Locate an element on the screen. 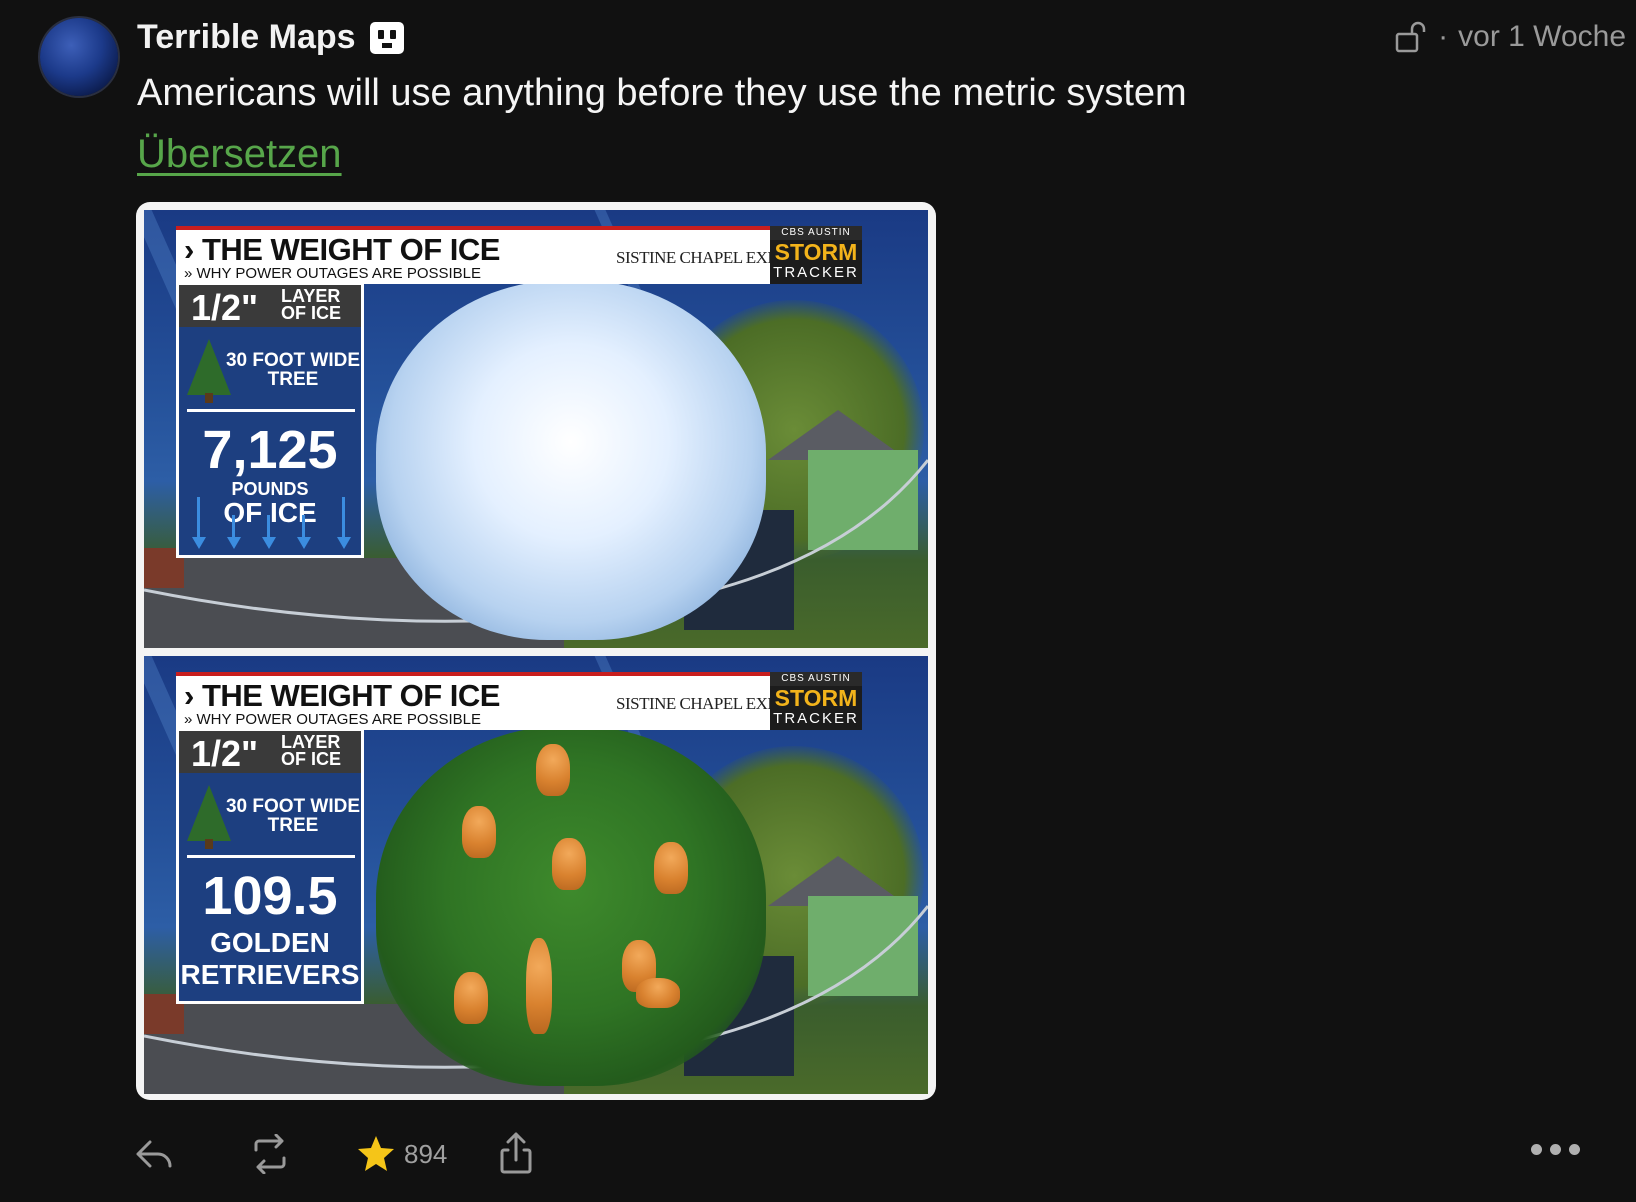  boost-button is located at coordinates (270, 1154).